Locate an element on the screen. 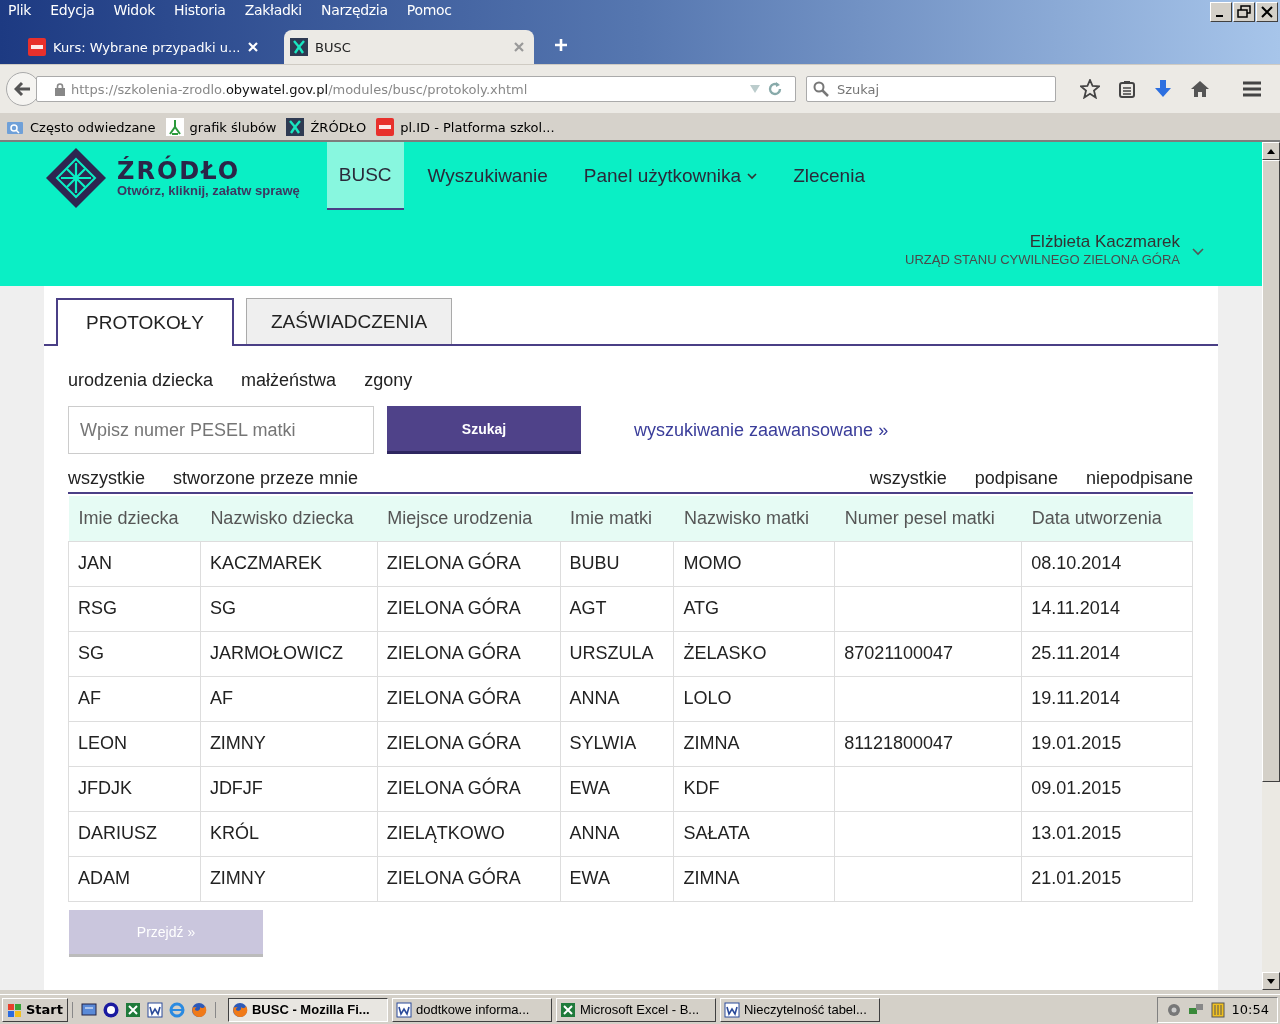 The width and height of the screenshot is (1280, 1024). word-doc-icon is located at coordinates (155, 1009).